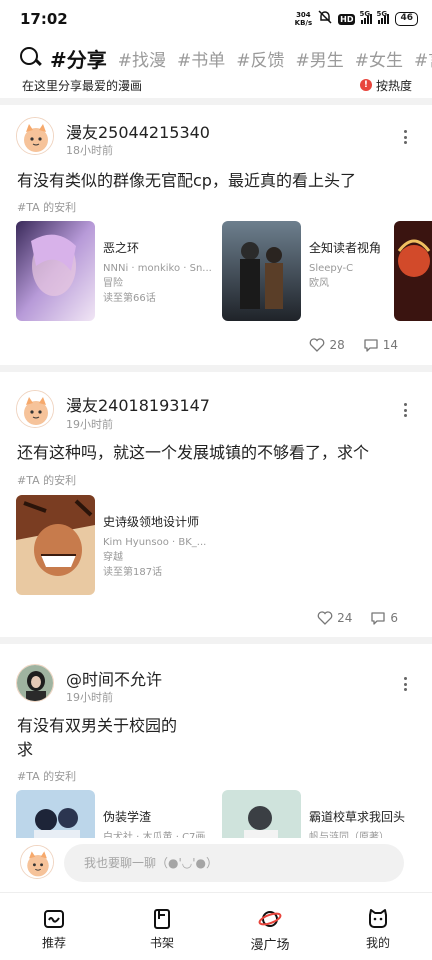 The height and width of the screenshot is (960, 432). I want to click on comic-card, so click(413, 271).